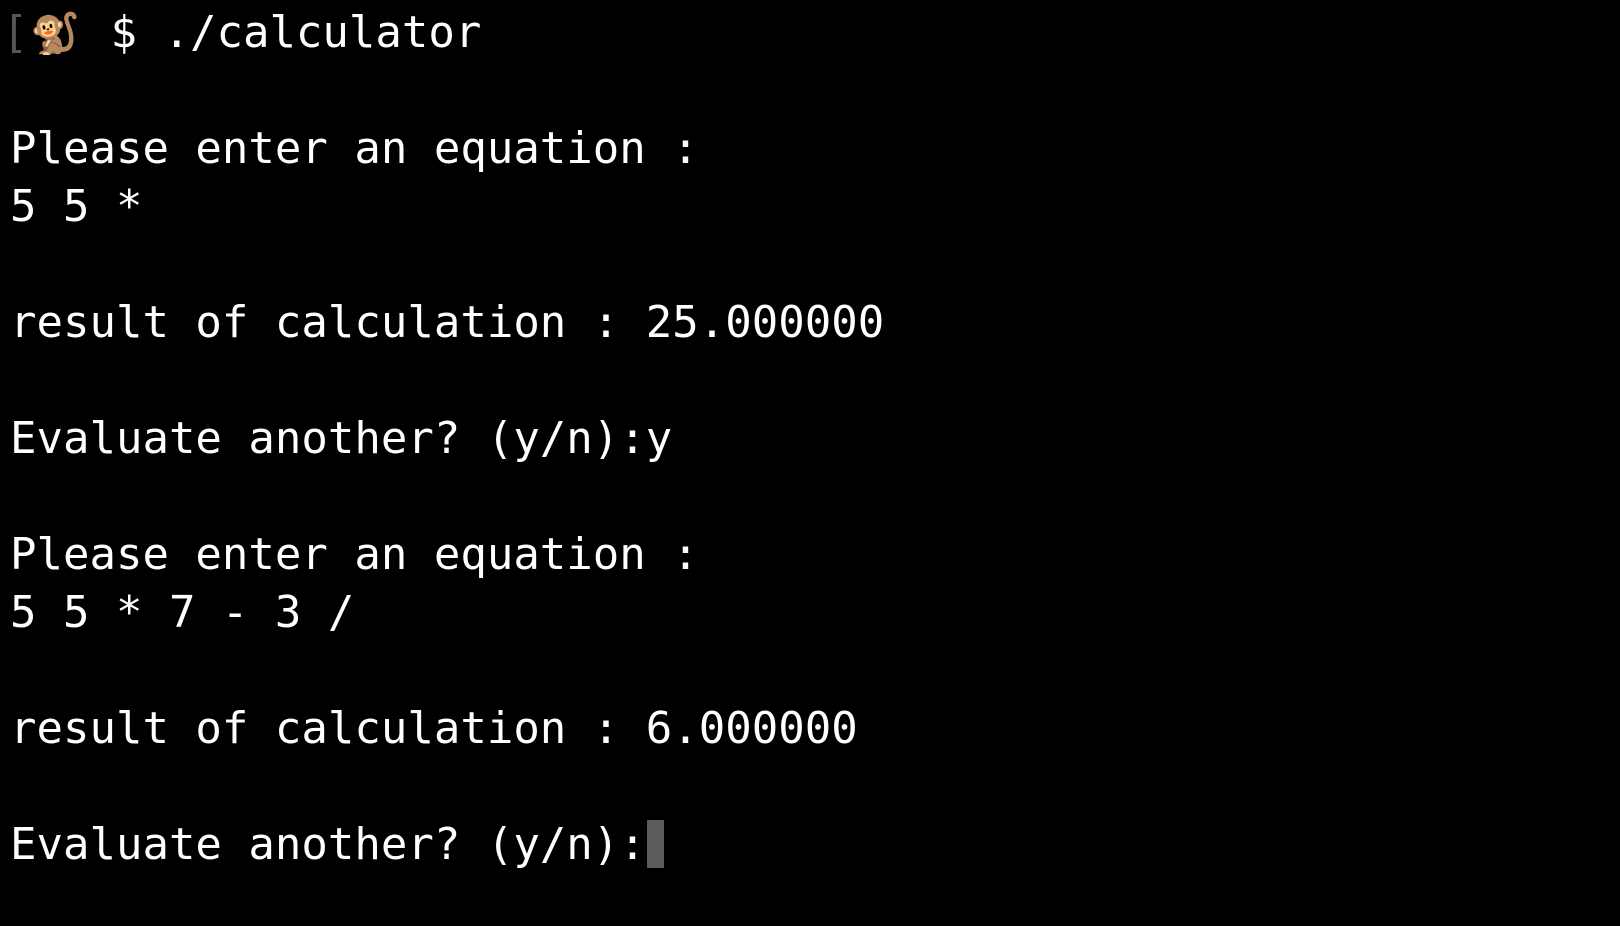  What do you see at coordinates (76, 206) in the screenshot?
I see `user-input-equation-1: 5 5 *` at bounding box center [76, 206].